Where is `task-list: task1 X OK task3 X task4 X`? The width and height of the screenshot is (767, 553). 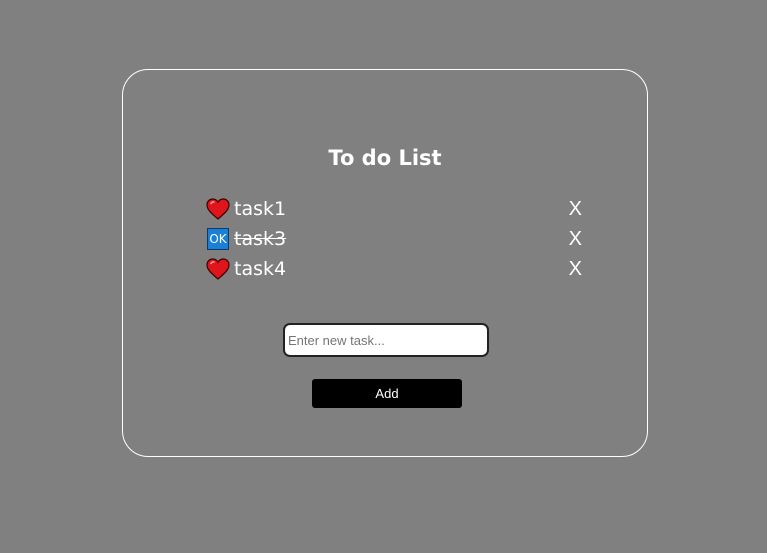
task-list: task1 X OK task3 X task4 X is located at coordinates (394, 239).